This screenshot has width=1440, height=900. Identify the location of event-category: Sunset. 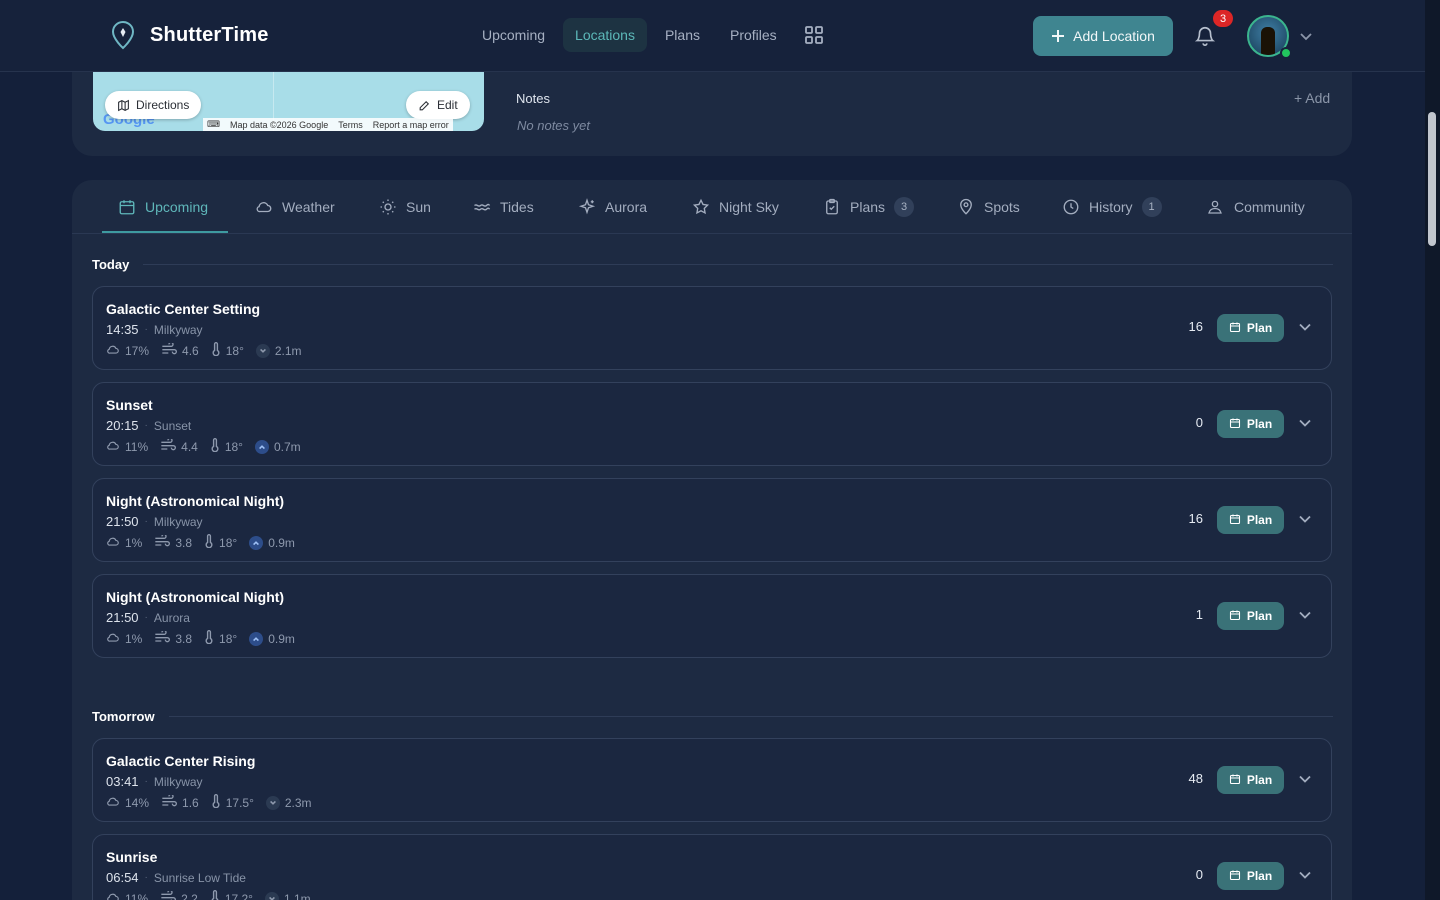
(172, 425).